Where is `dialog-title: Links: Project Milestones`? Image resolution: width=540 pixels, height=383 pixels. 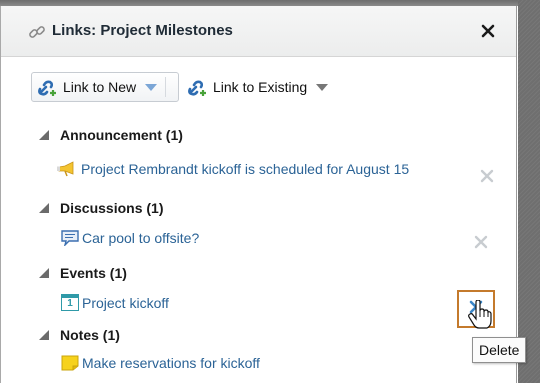
dialog-title: Links: Project Milestones is located at coordinates (142, 30).